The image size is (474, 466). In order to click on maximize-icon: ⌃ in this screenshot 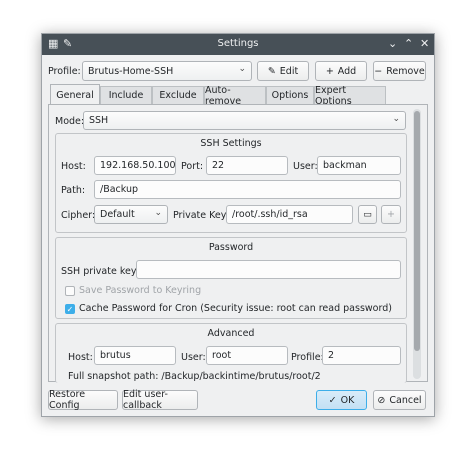, I will do `click(408, 44)`.